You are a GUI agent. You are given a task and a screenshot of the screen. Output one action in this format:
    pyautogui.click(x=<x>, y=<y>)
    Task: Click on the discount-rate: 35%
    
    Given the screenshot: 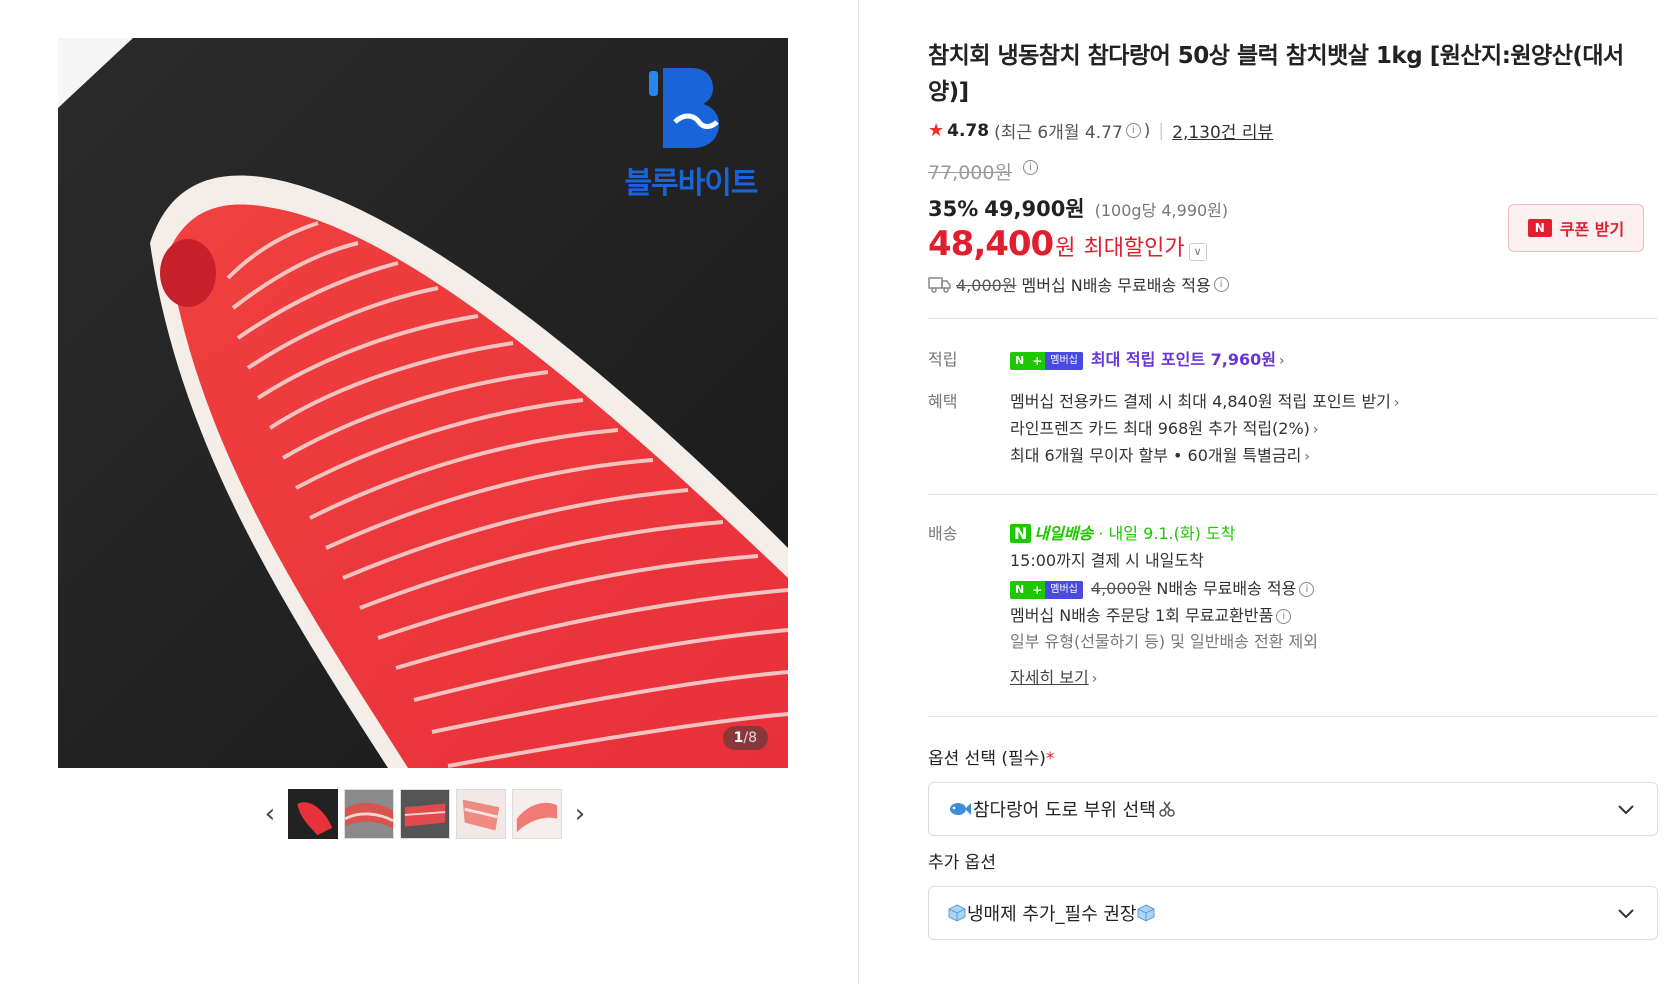 What is the action you would take?
    pyautogui.click(x=953, y=209)
    